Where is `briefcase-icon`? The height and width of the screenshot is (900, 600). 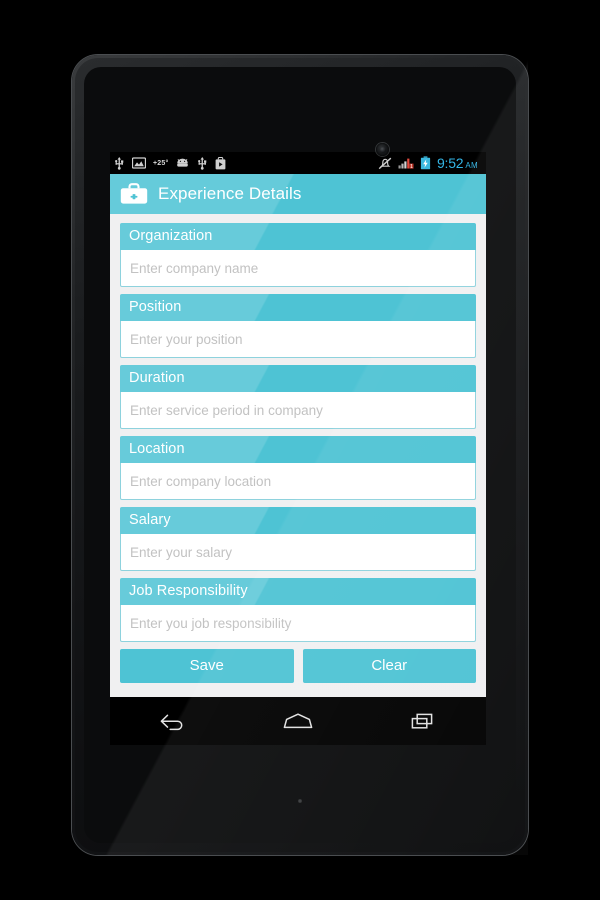
briefcase-icon is located at coordinates (134, 193).